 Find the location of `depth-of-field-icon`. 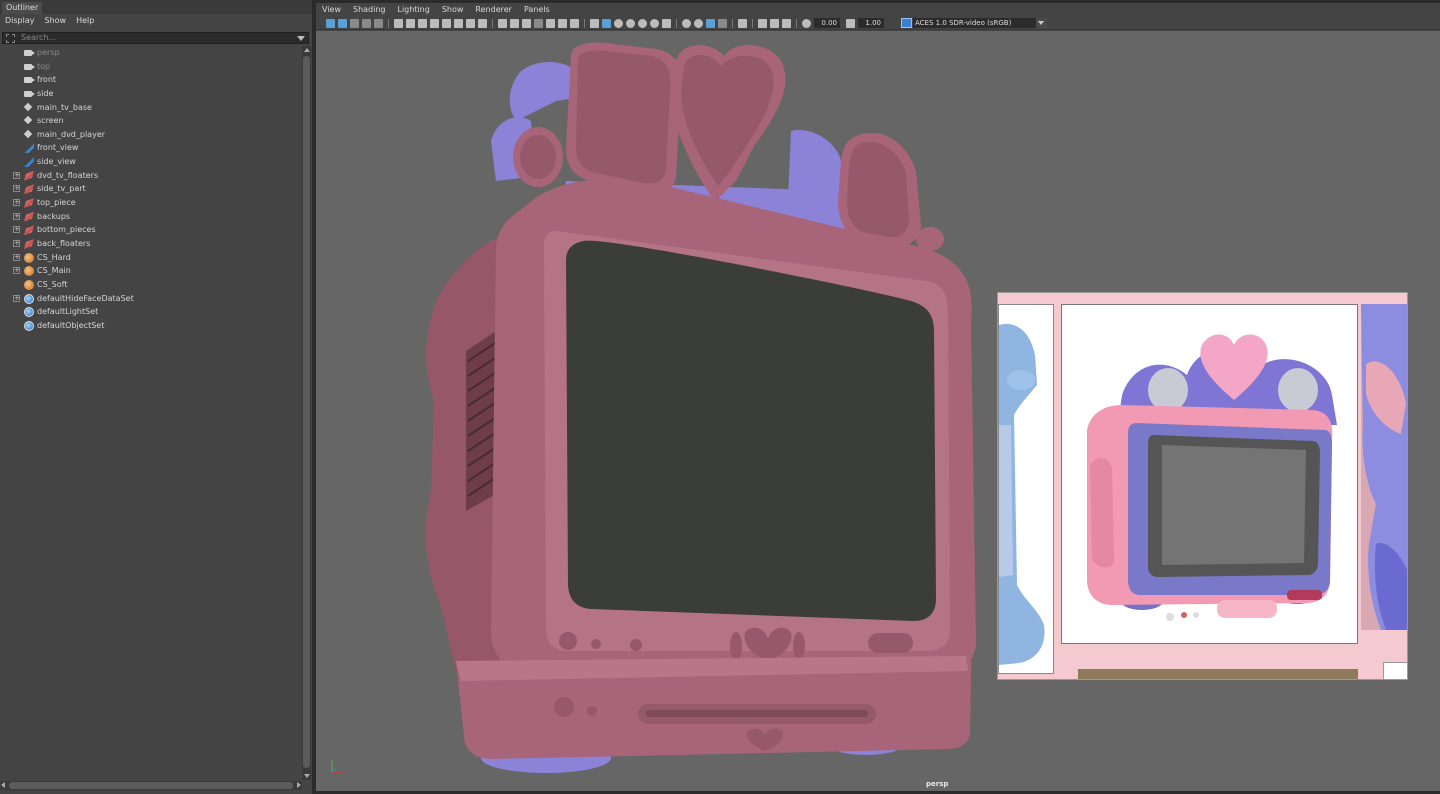

depth-of-field-icon is located at coordinates (722, 23).